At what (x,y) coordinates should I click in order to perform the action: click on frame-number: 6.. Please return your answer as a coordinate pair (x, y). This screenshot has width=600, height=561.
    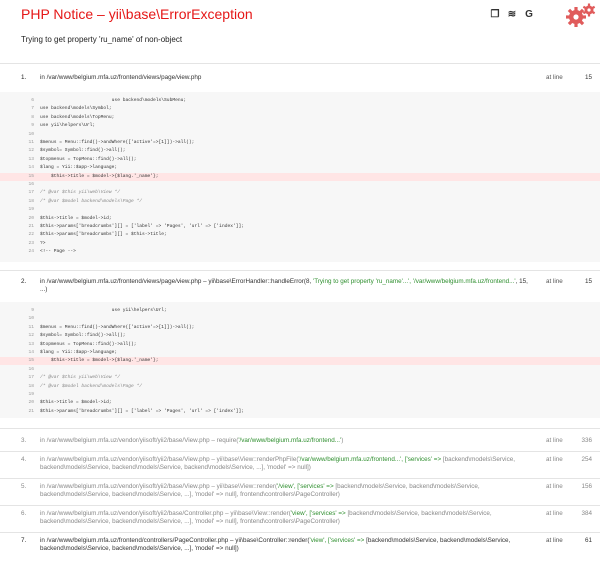
    Looking at the image, I should click on (24, 513).